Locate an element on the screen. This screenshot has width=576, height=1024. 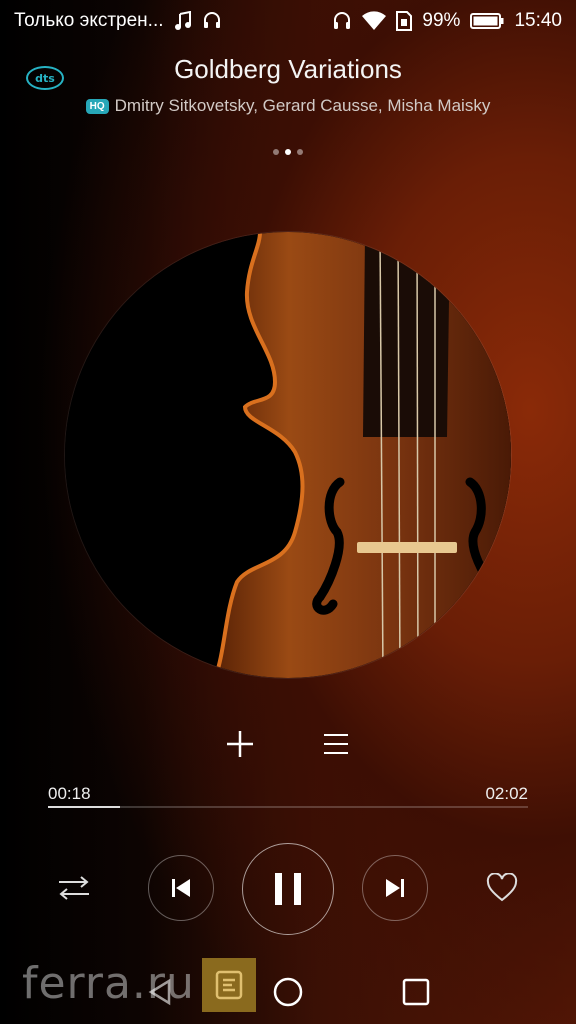
seek-bar-fill is located at coordinates (84, 807).